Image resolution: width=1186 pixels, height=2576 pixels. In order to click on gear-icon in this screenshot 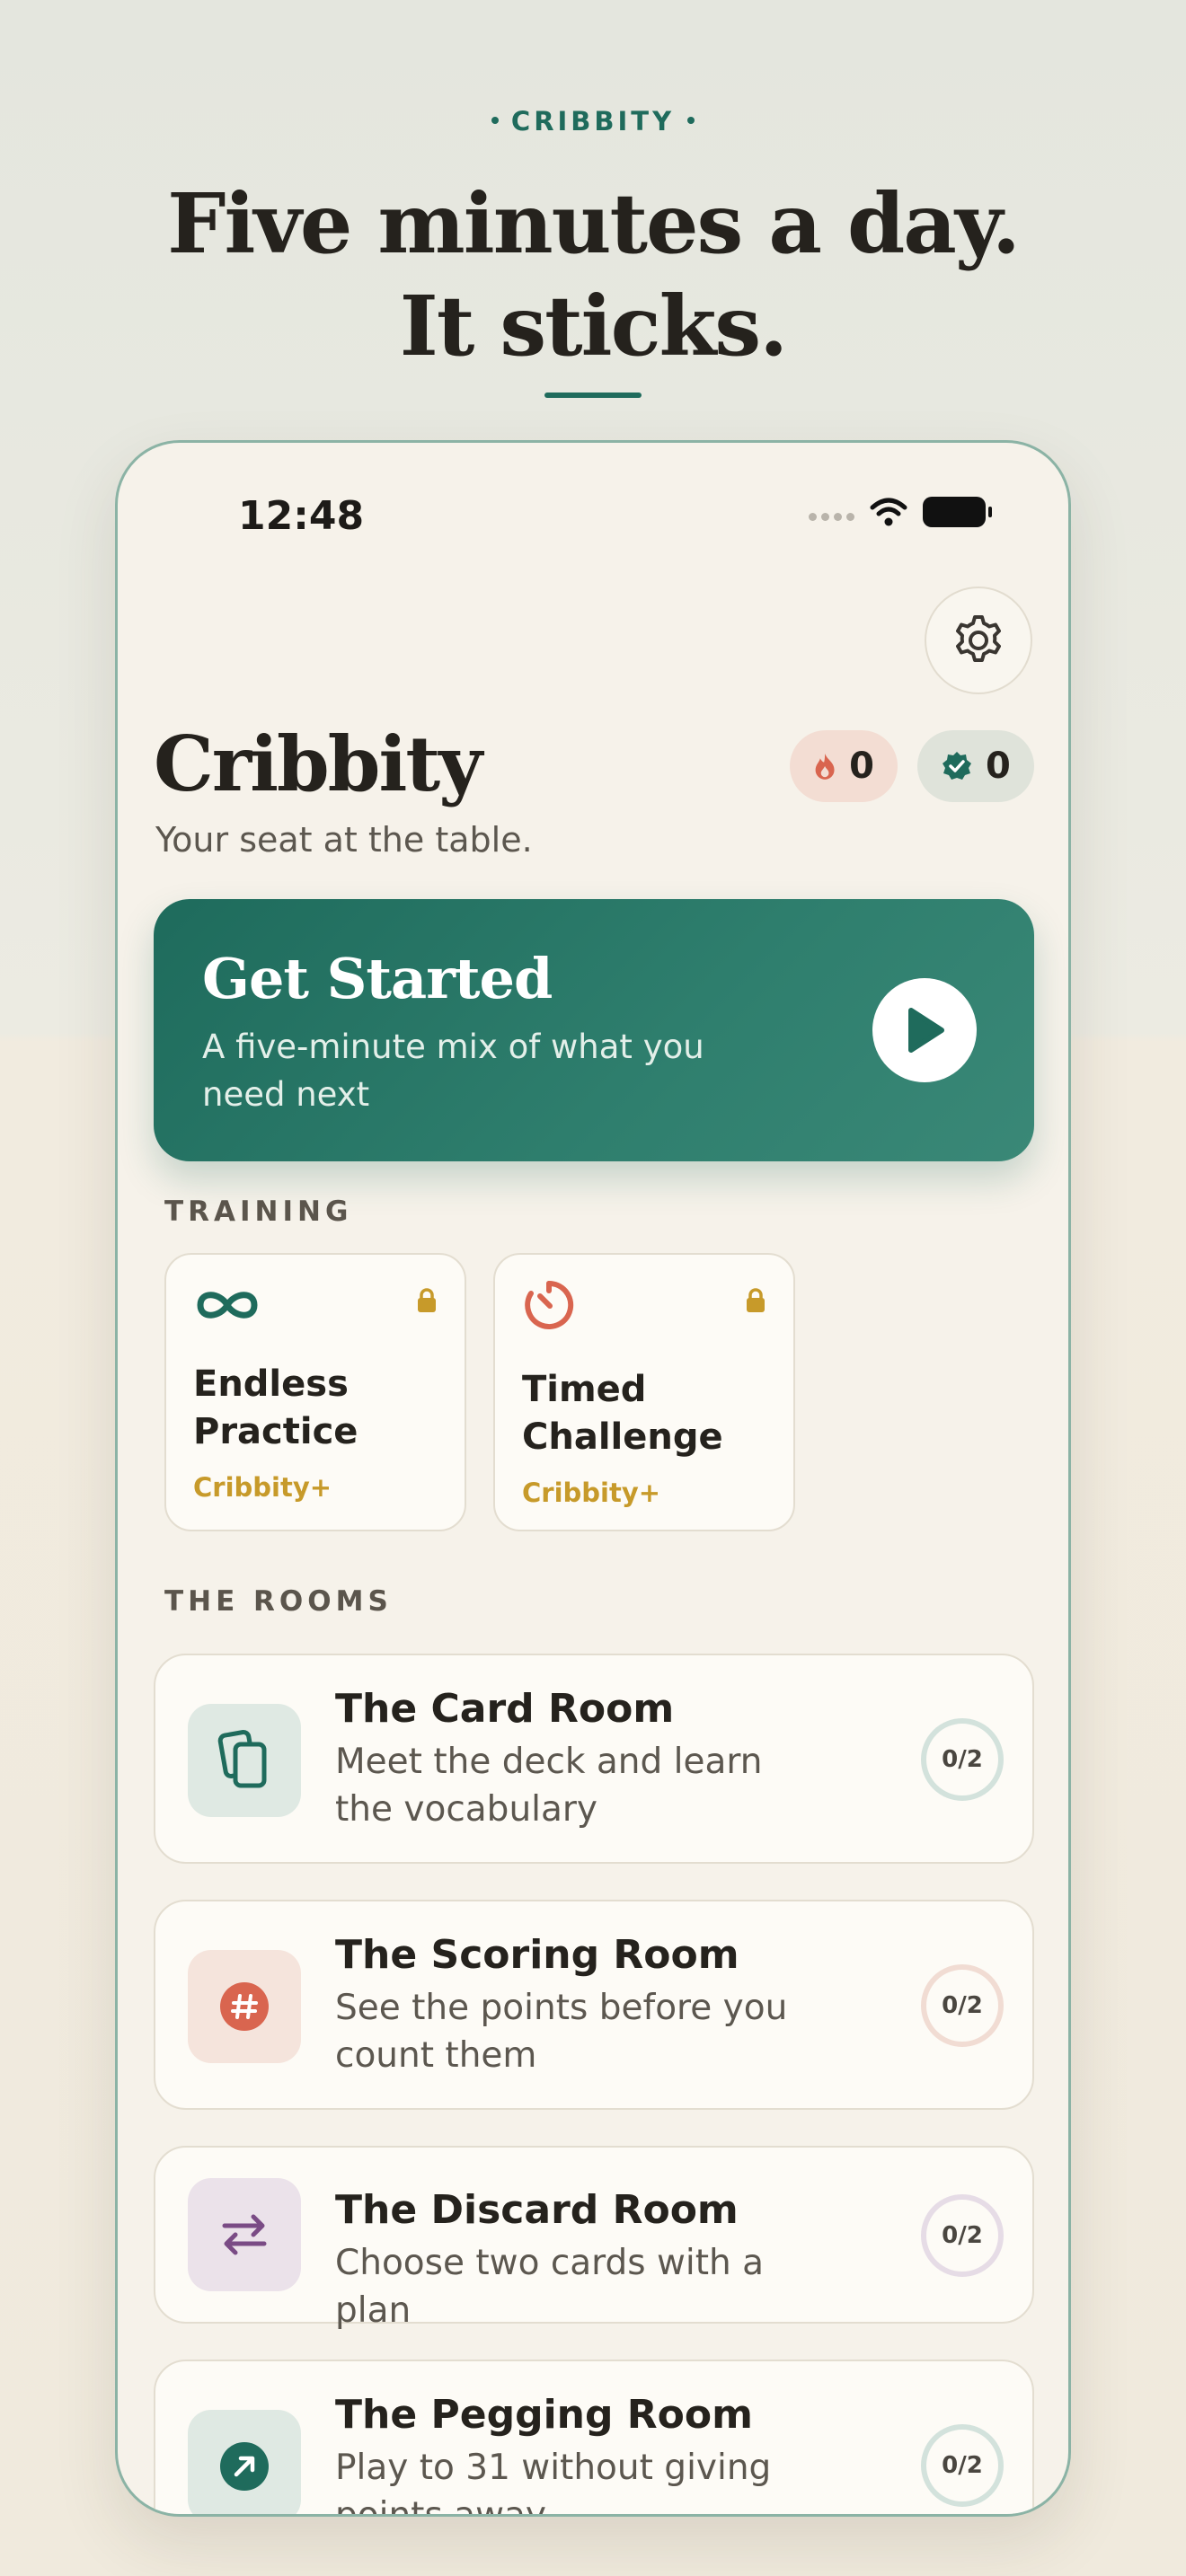, I will do `click(978, 638)`.